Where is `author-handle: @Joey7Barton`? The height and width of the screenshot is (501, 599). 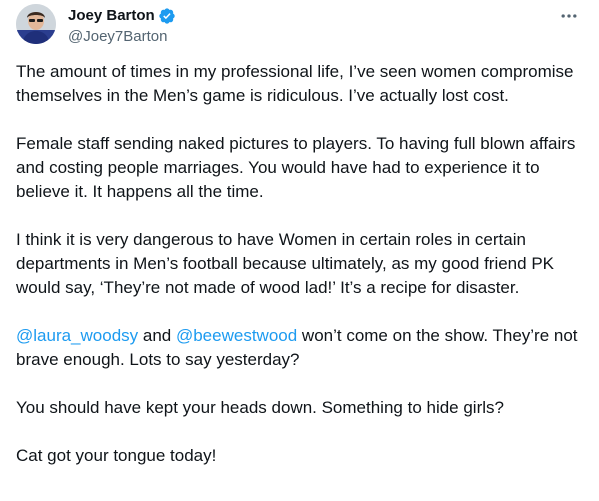 author-handle: @Joey7Barton is located at coordinates (122, 37).